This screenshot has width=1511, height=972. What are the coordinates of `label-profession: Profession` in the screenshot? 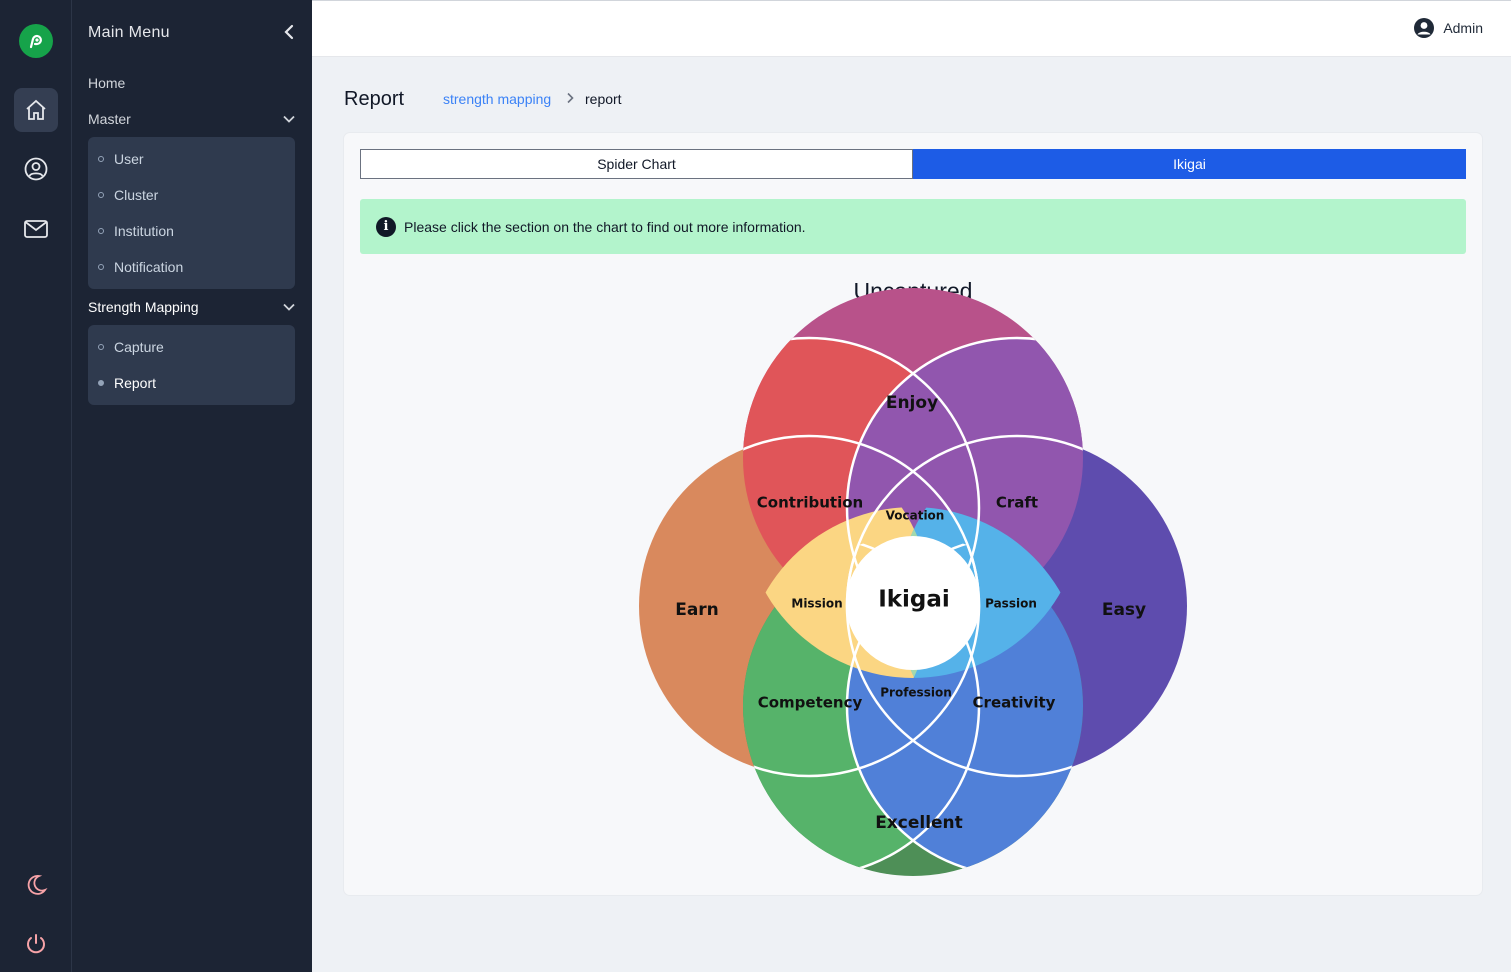 It's located at (916, 693).